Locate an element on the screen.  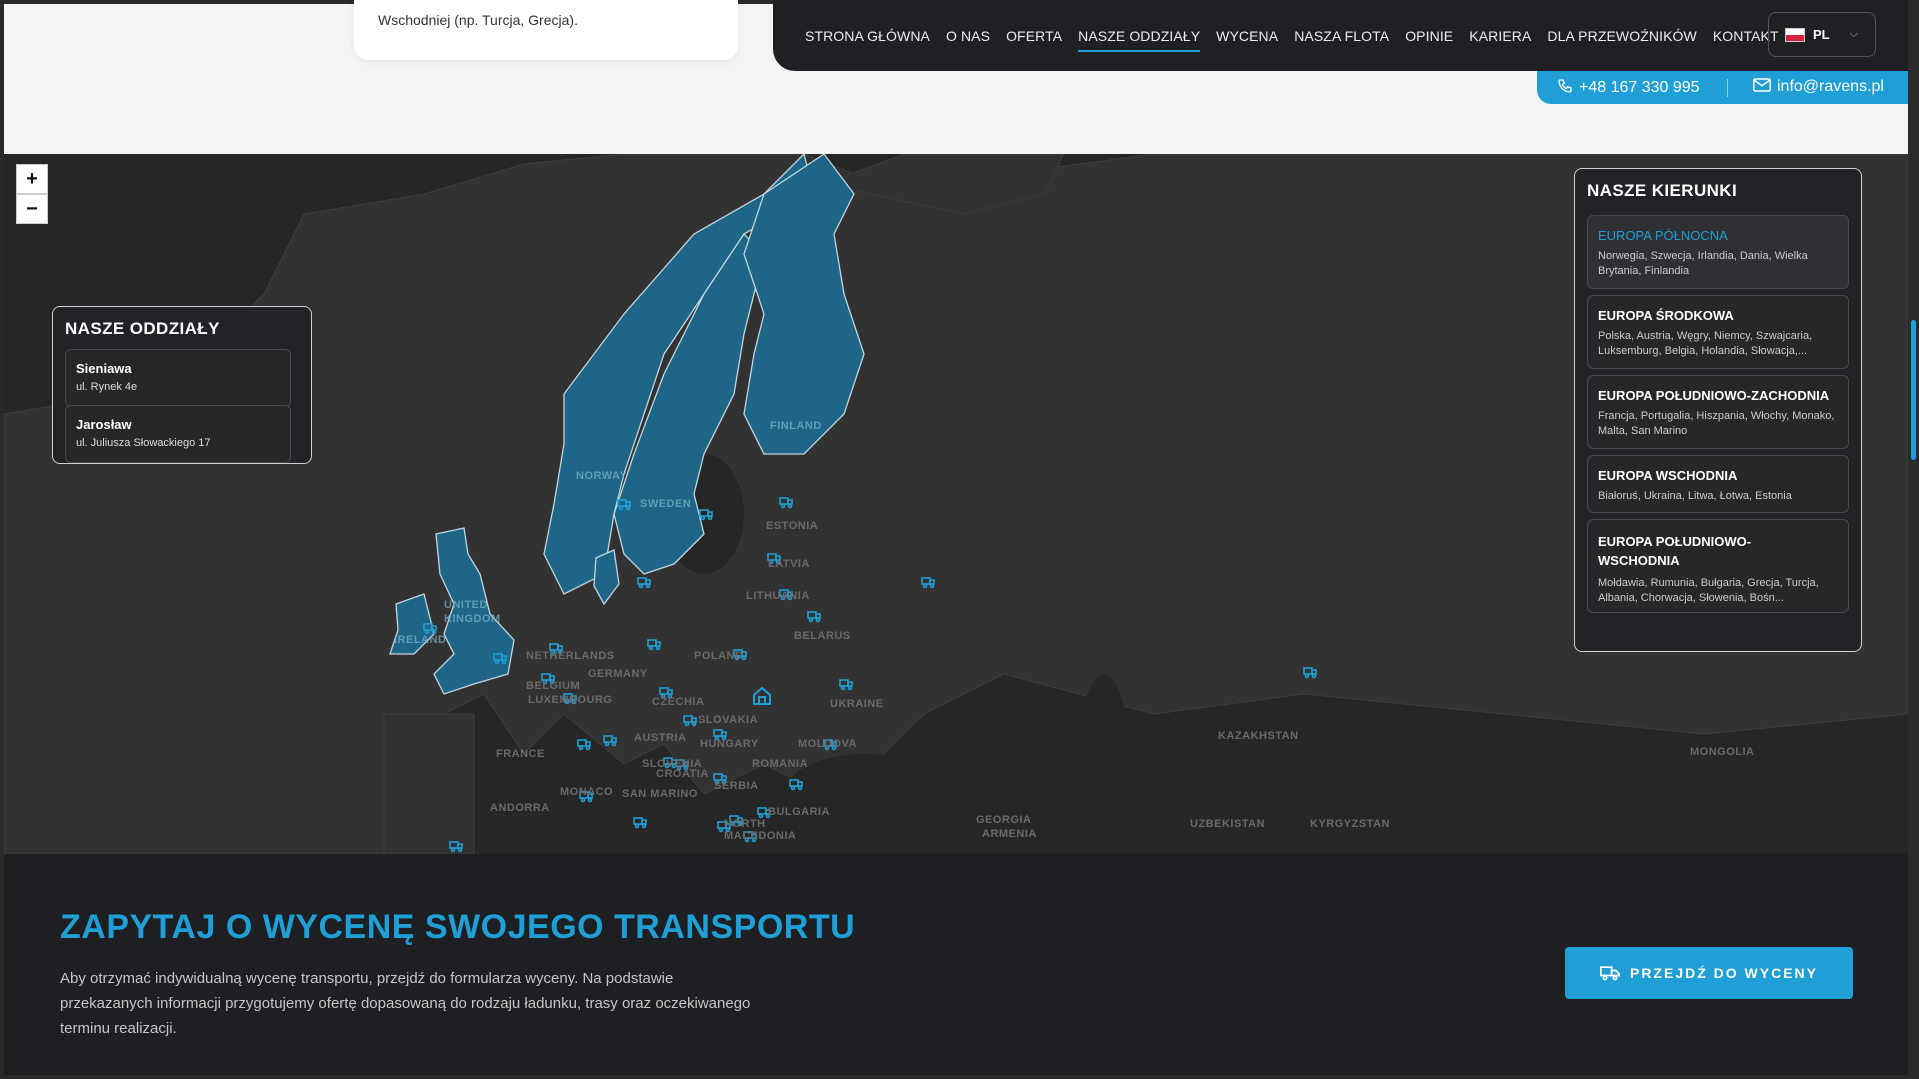
nav-offer: OFERTA is located at coordinates (1034, 36).